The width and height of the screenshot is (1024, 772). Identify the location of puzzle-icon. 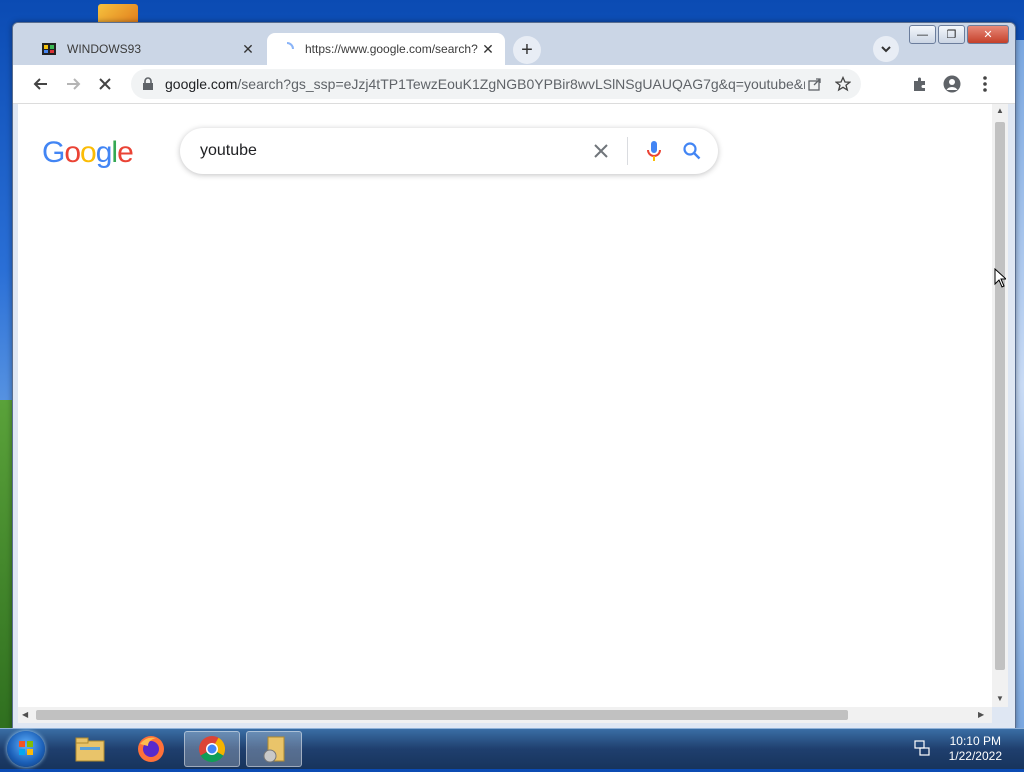
(919, 84).